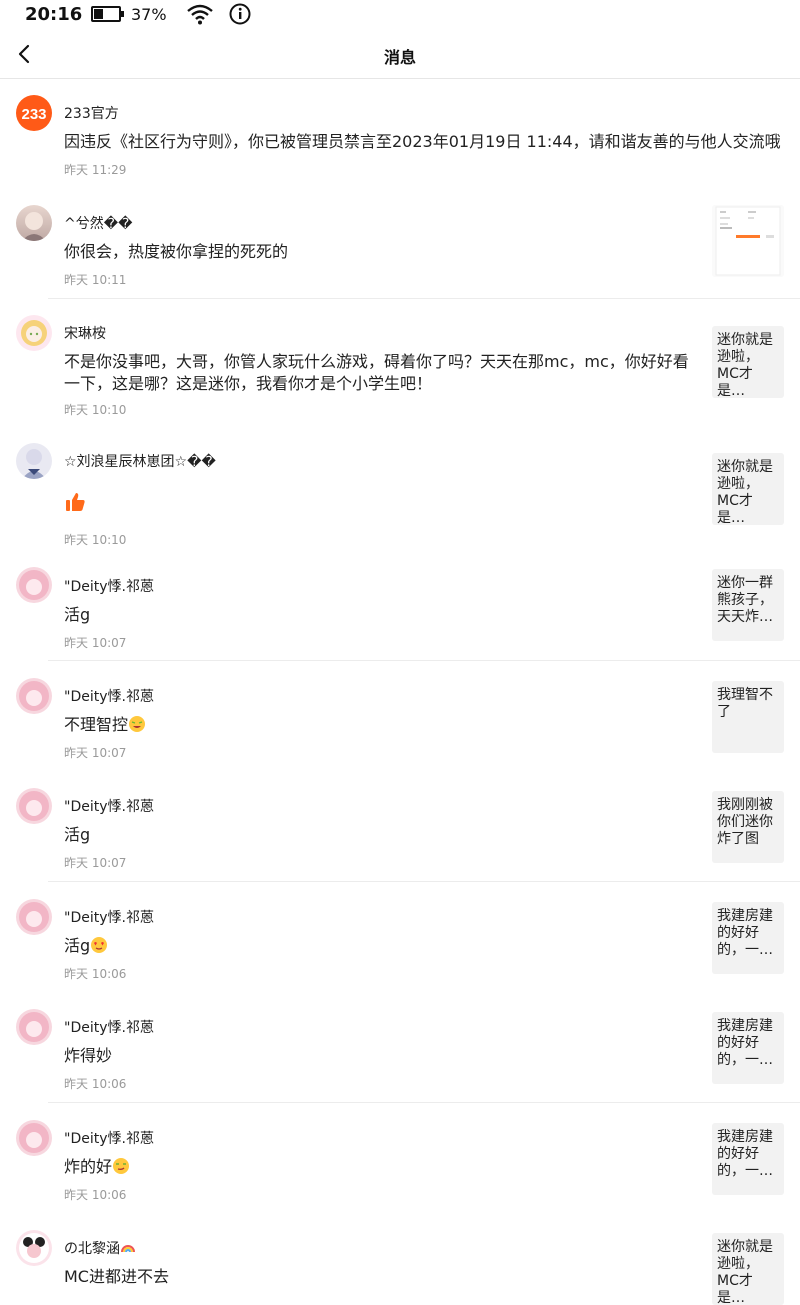  I want to click on post-preview: 我刚刚被你们迷你炸了图, so click(748, 827).